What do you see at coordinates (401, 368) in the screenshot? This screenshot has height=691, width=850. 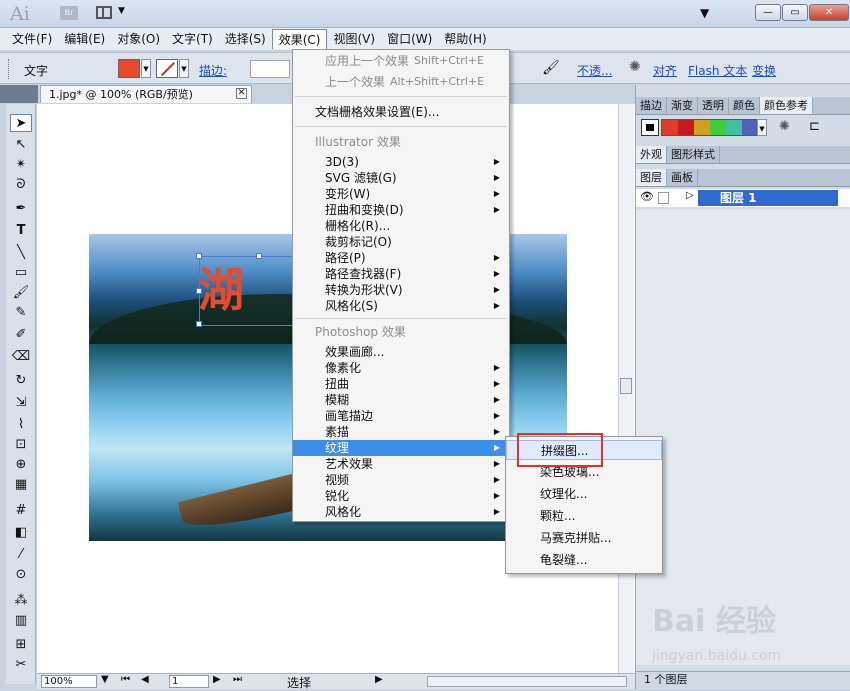 I see `menu-item-pixelate: 像素化 ▶` at bounding box center [401, 368].